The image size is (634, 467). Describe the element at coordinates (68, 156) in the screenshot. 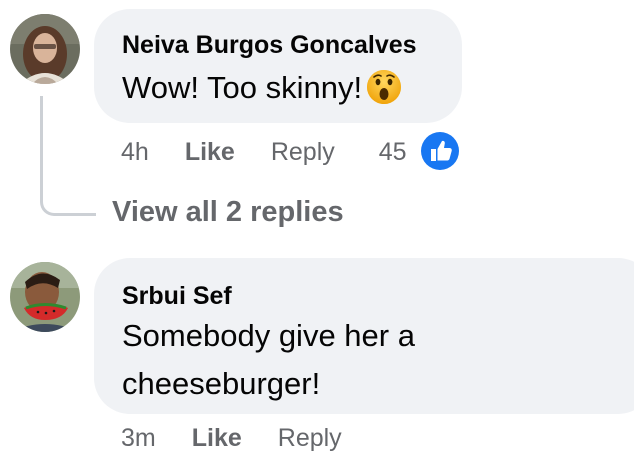

I see `thread-connector-line` at that location.